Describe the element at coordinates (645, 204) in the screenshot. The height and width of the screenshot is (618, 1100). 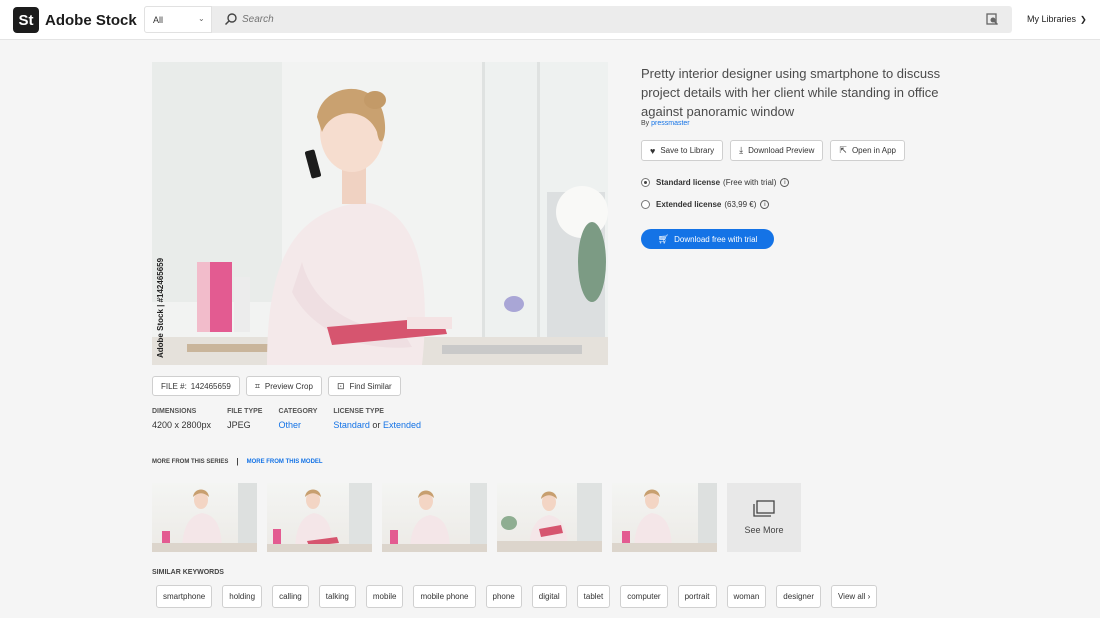
I see `extended-license-radio` at that location.